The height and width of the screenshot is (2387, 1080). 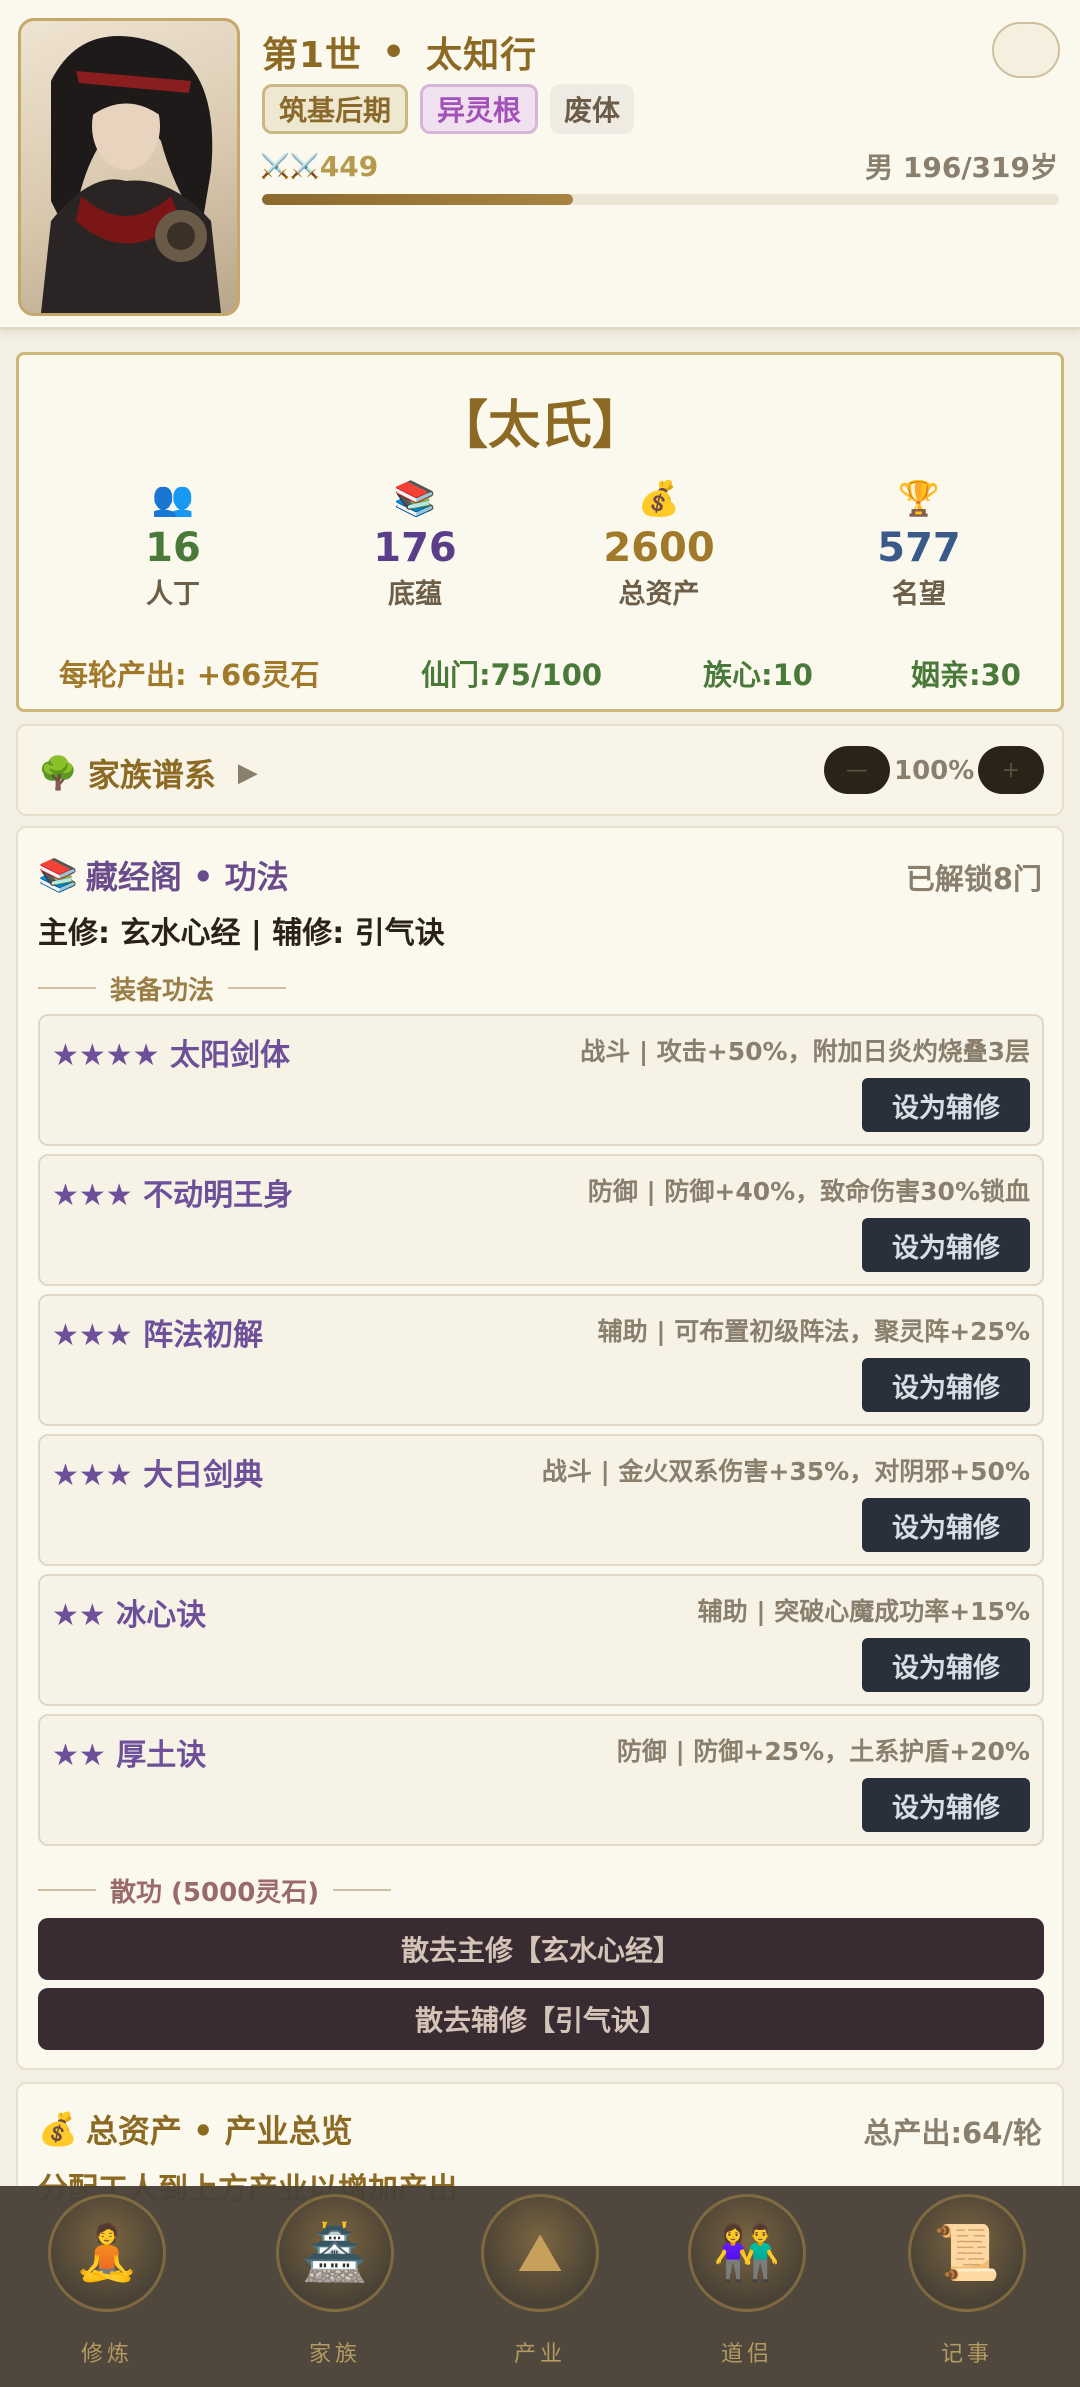 I want to click on nav-clan: 🏯 家族, so click(x=335, y=2284).